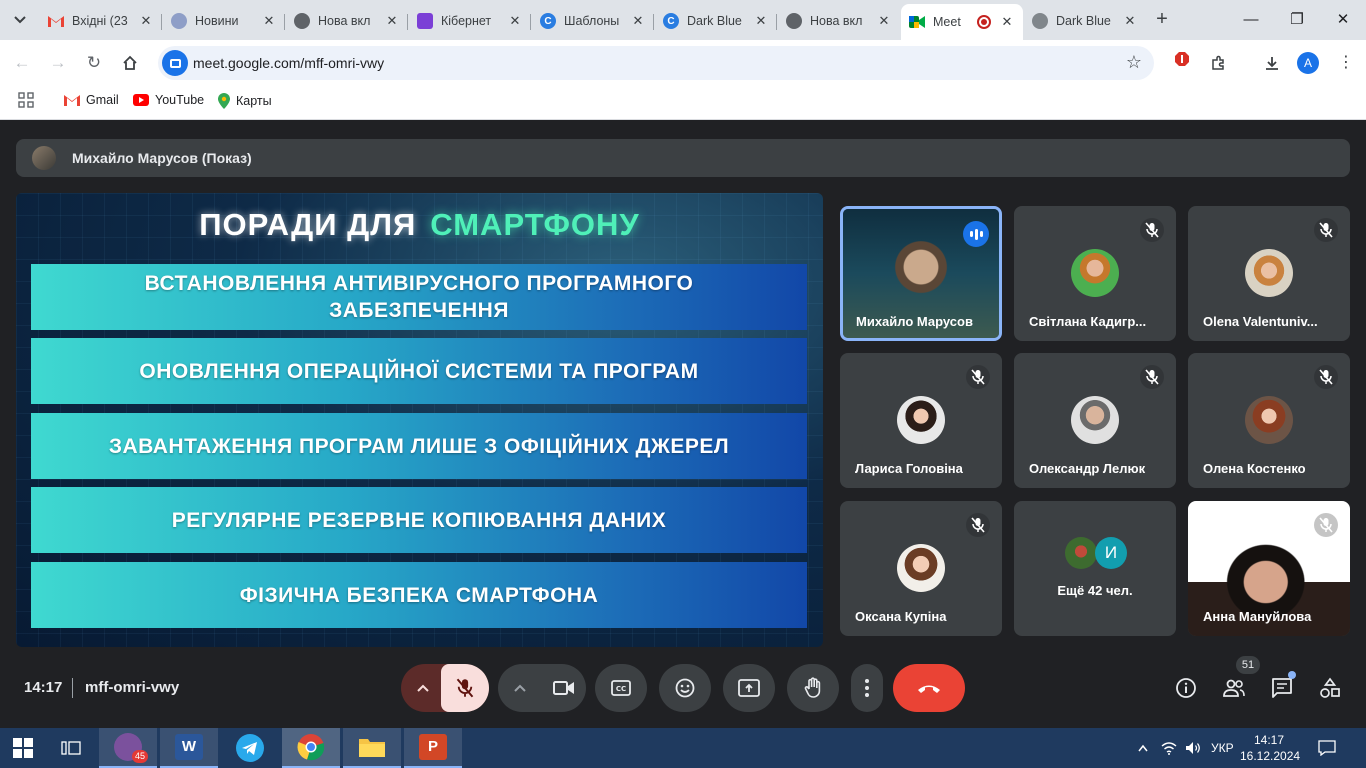  Describe the element at coordinates (58, 63) in the screenshot. I see `forward-button: →` at that location.